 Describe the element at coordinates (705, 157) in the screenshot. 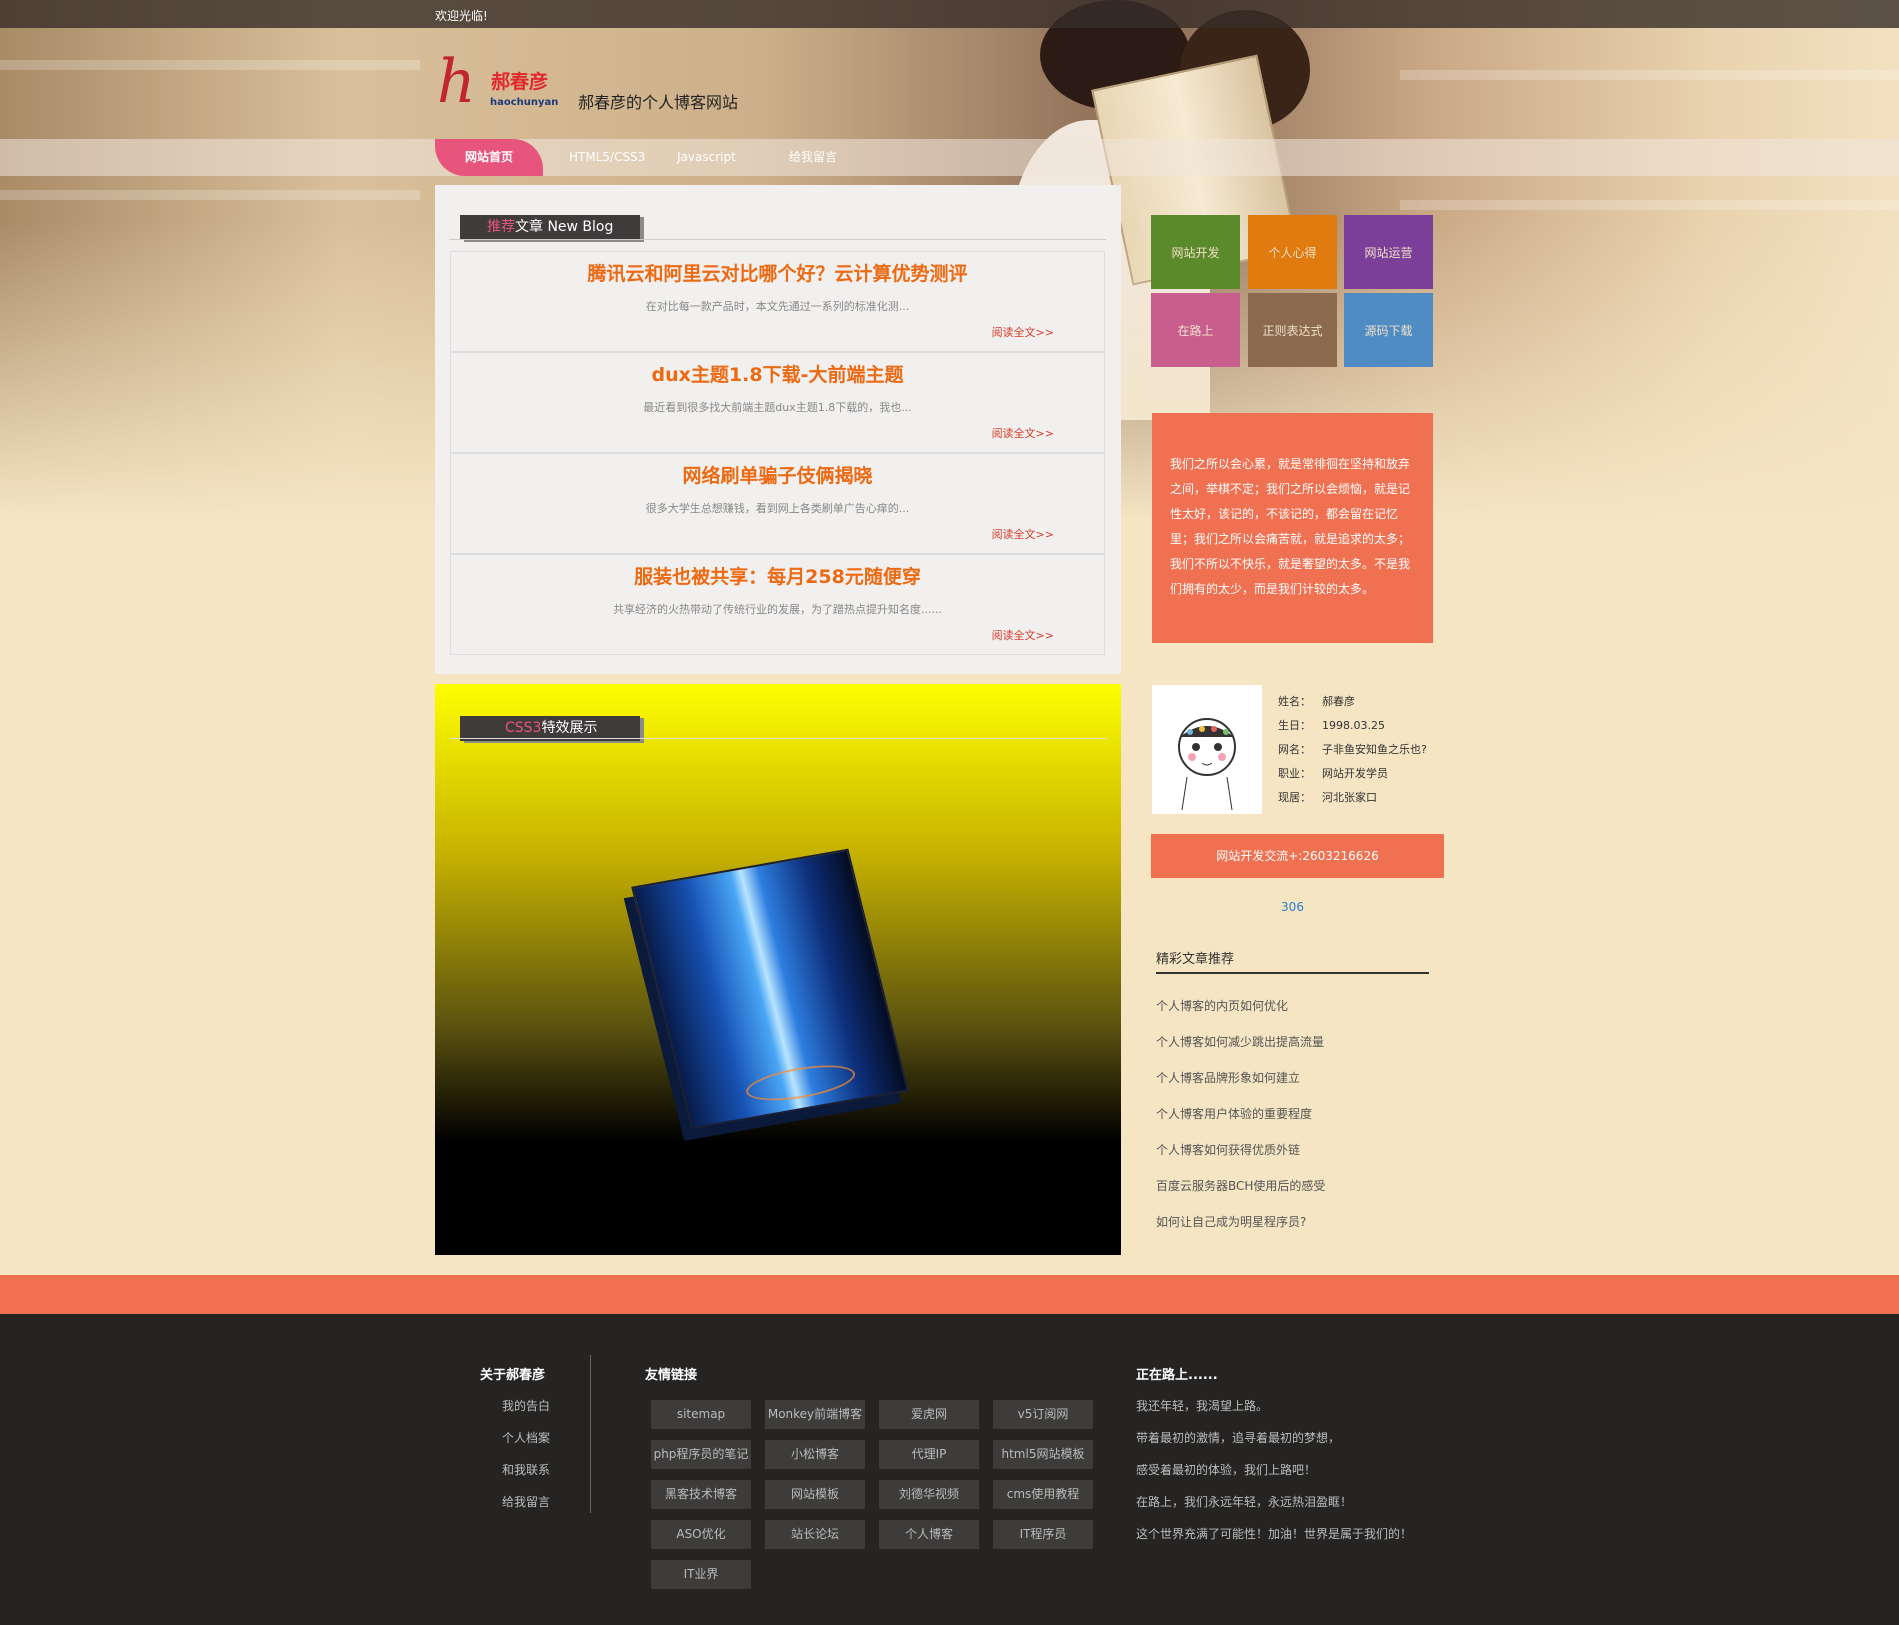

I see `nav-item-javascript: Javascript` at that location.